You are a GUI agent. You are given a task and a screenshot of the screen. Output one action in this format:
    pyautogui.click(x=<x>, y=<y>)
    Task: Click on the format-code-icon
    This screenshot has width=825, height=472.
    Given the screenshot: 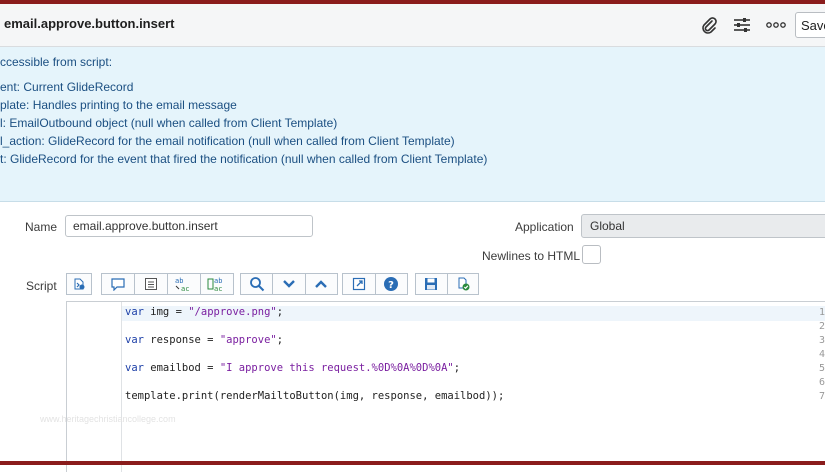 What is the action you would take?
    pyautogui.click(x=79, y=284)
    